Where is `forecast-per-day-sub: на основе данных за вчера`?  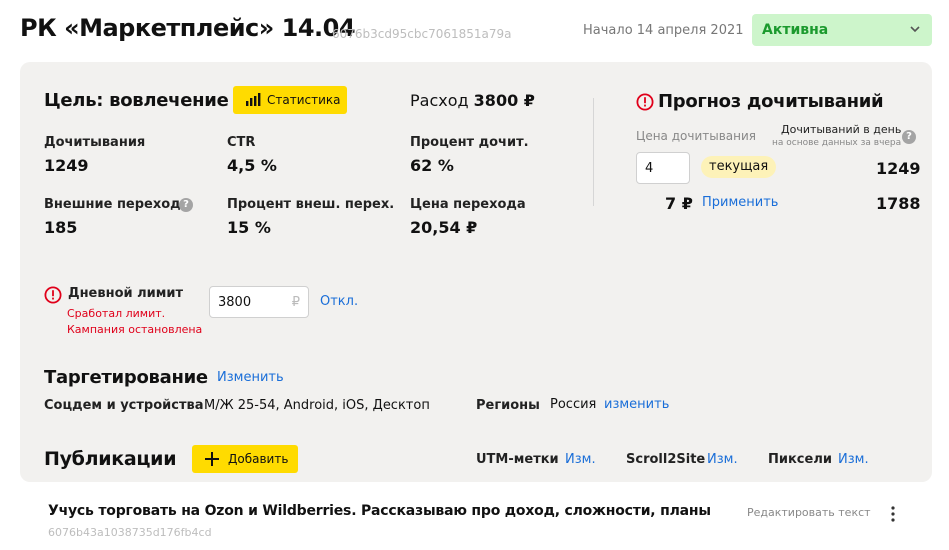 forecast-per-day-sub: на основе данных за вчера is located at coordinates (837, 143).